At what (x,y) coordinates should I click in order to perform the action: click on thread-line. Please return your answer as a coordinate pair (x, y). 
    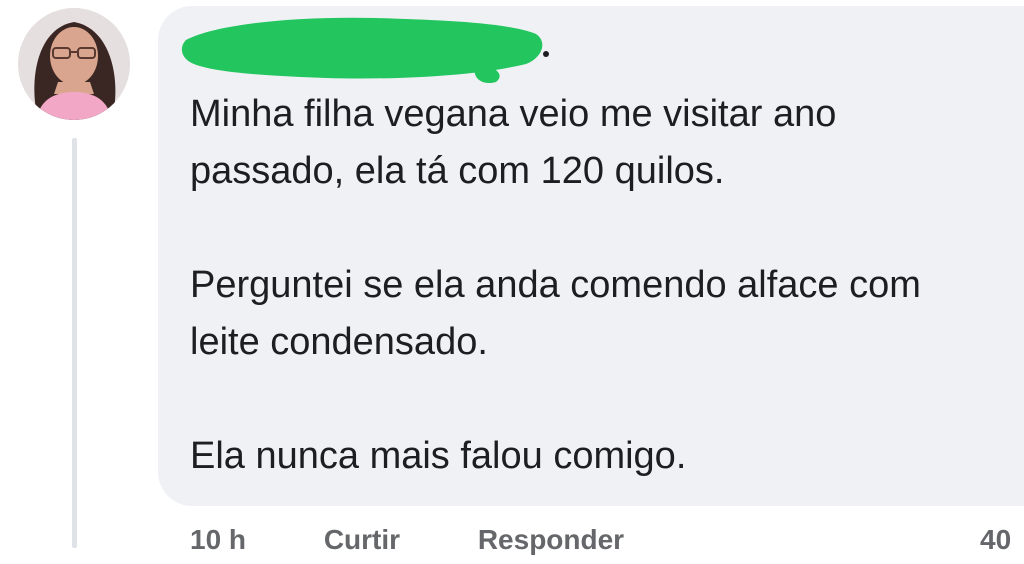
    Looking at the image, I should click on (74, 343).